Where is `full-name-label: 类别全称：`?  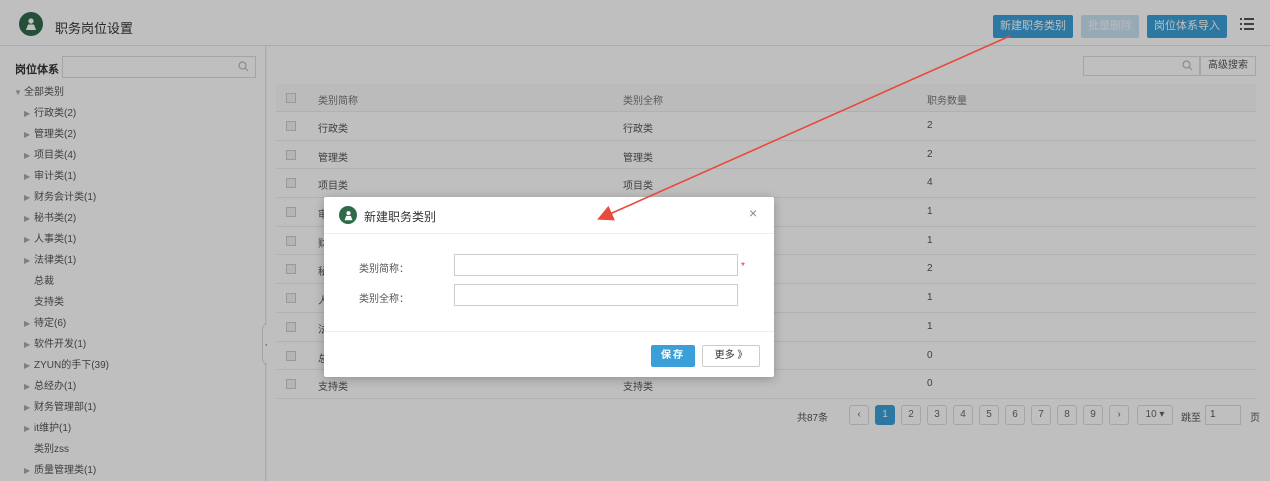 full-name-label: 类别全称： is located at coordinates (384, 299).